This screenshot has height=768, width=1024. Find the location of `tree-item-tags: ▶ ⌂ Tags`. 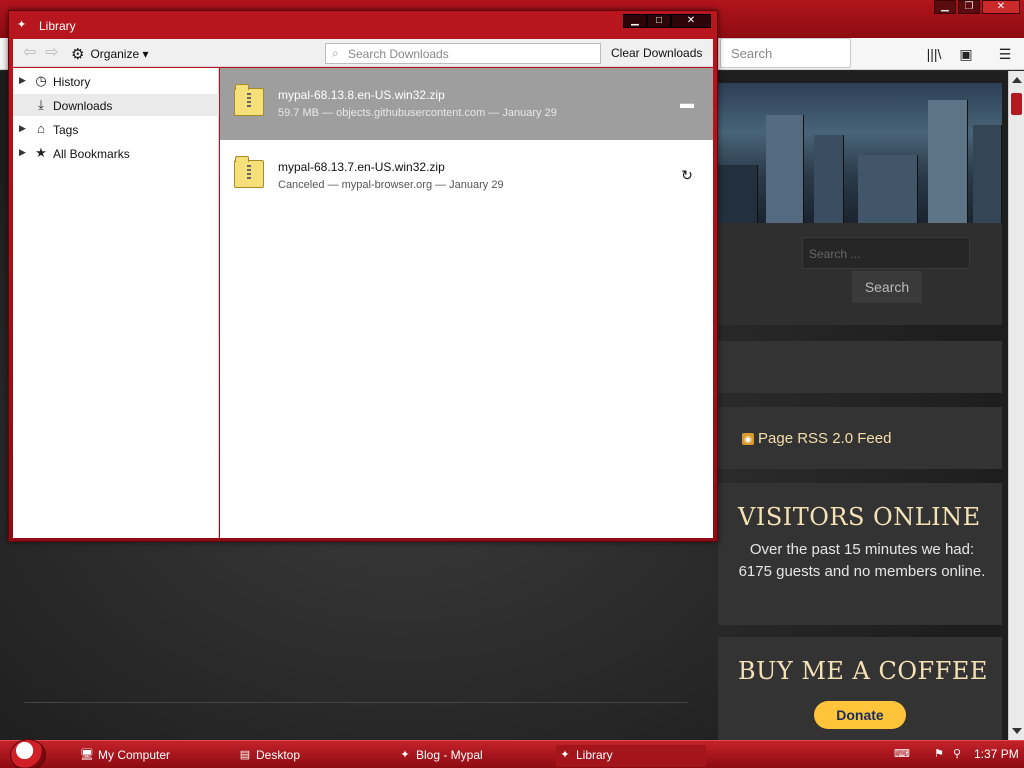

tree-item-tags: ▶ ⌂ Tags is located at coordinates (116, 129).